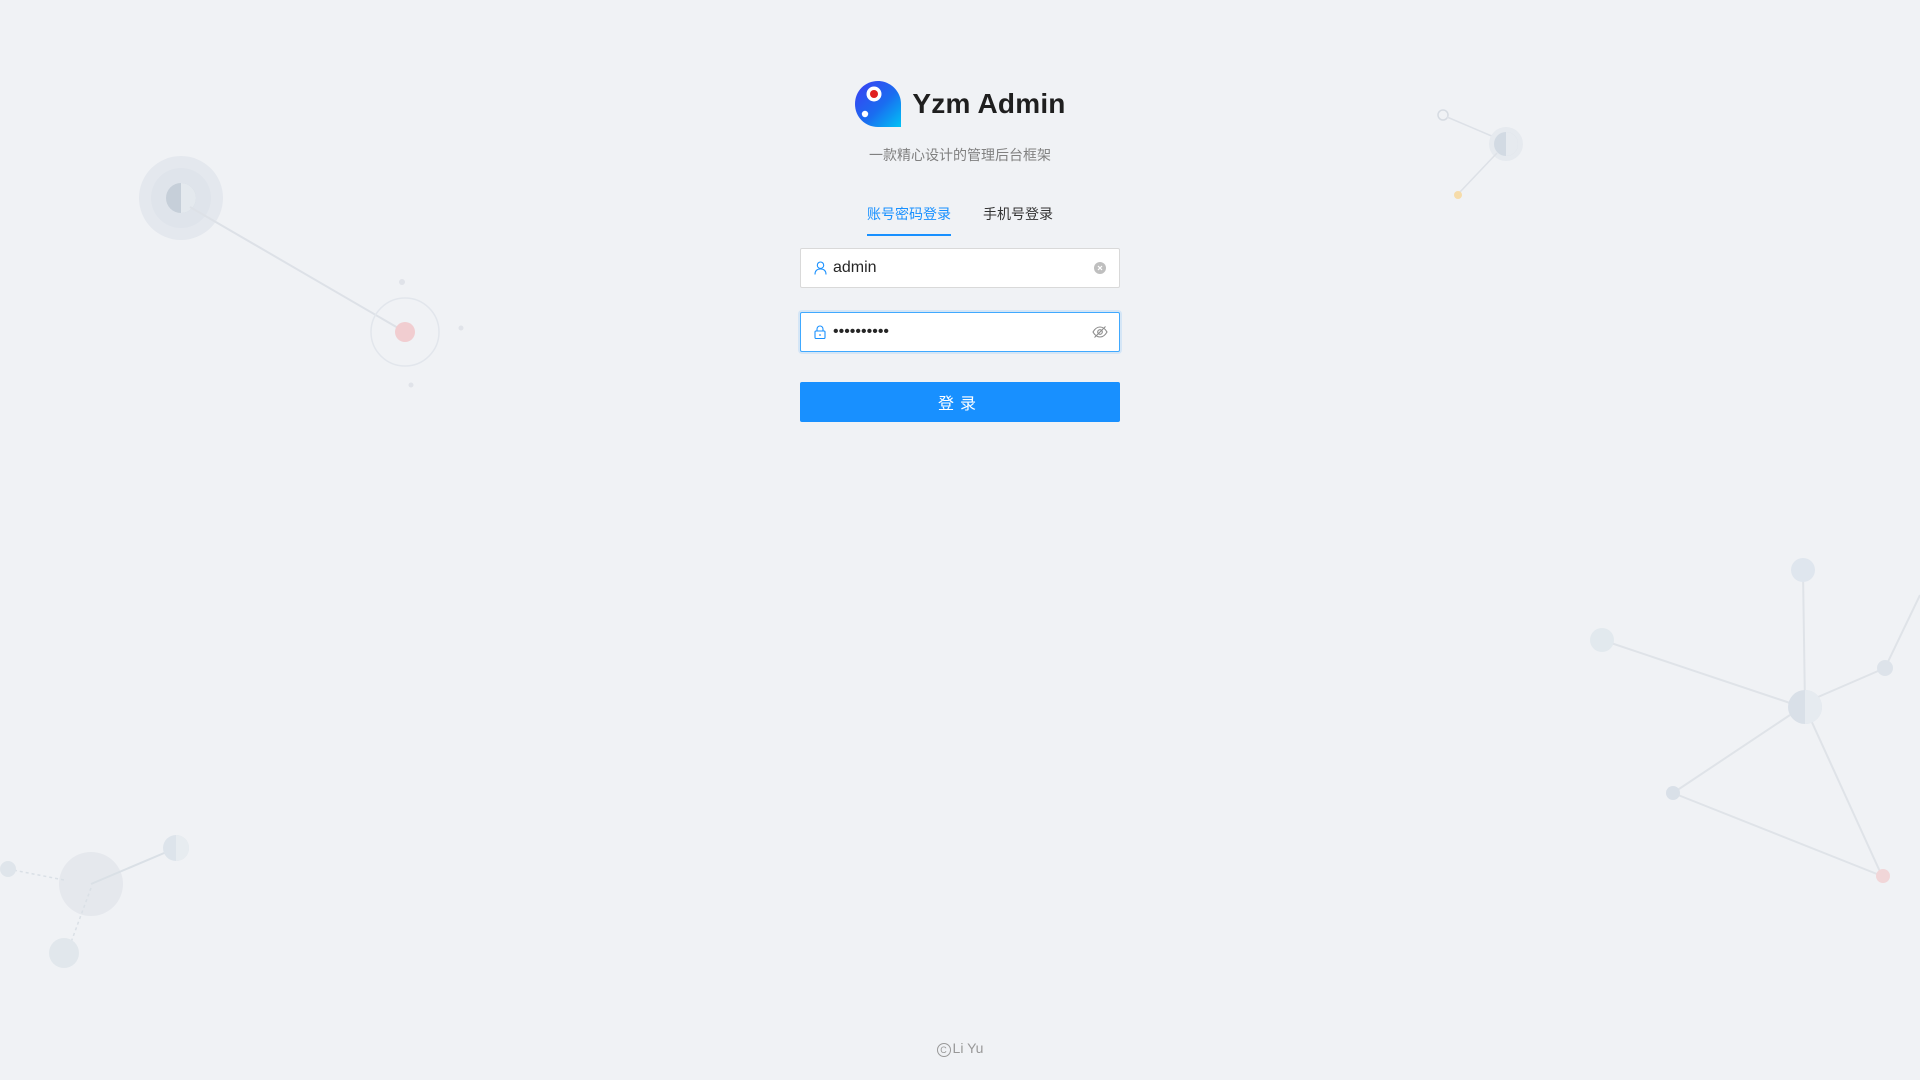 This screenshot has width=1920, height=1080. Describe the element at coordinates (989, 103) in the screenshot. I see `brand-title: Yzm Admin` at that location.